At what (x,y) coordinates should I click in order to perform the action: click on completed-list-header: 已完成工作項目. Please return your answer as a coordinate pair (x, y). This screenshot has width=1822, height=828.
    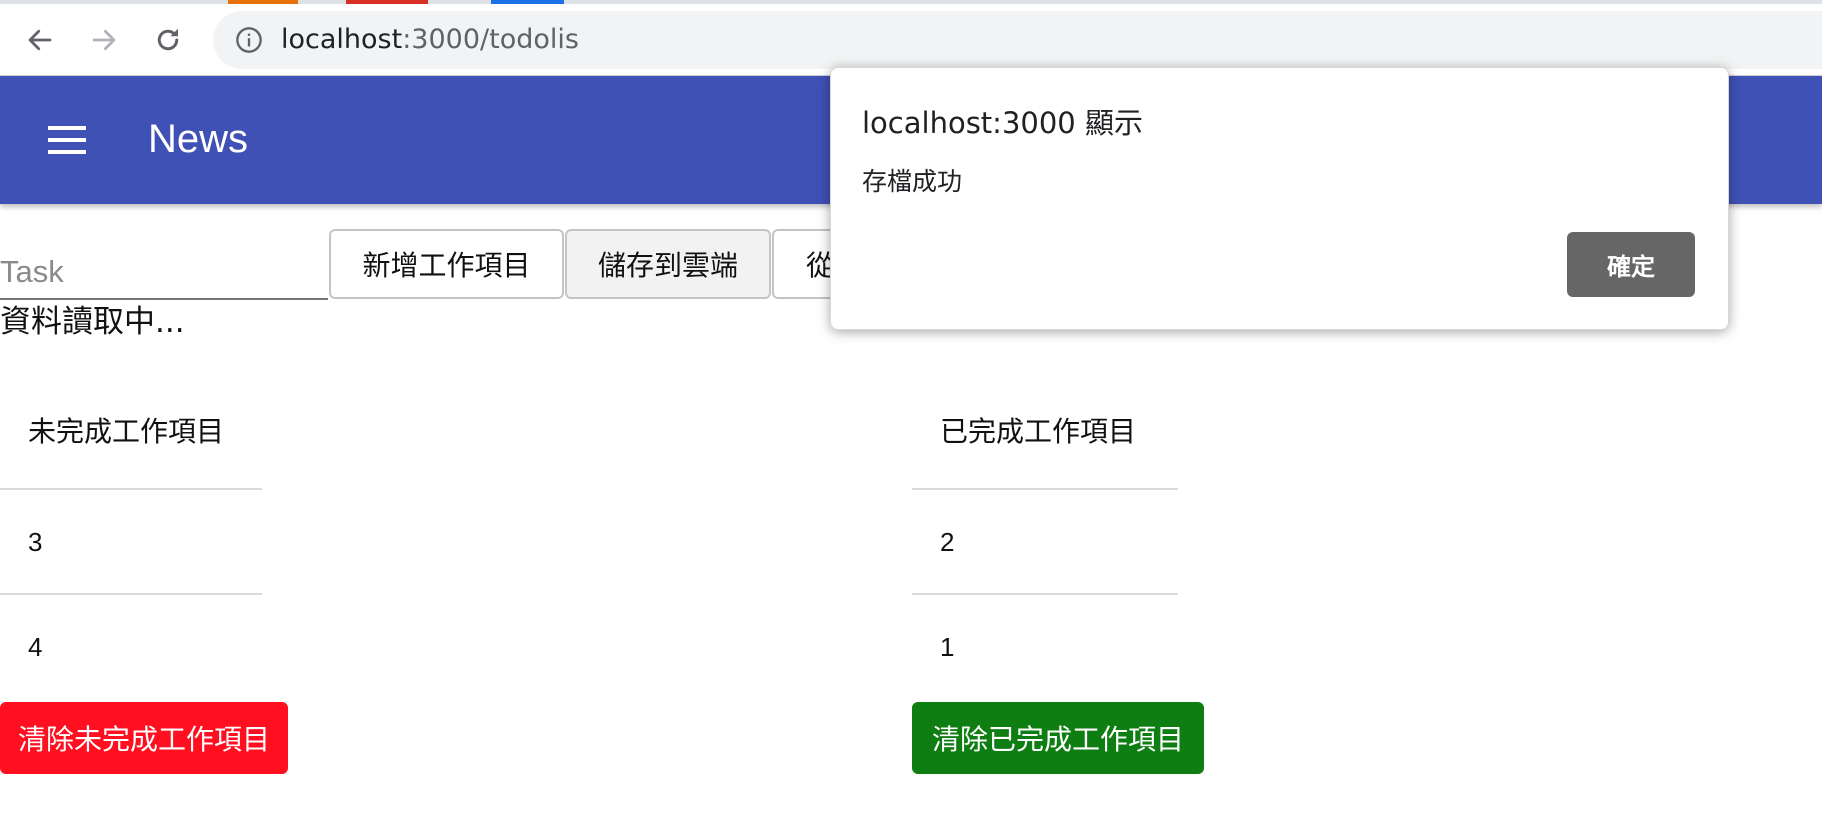
    Looking at the image, I should click on (1038, 431).